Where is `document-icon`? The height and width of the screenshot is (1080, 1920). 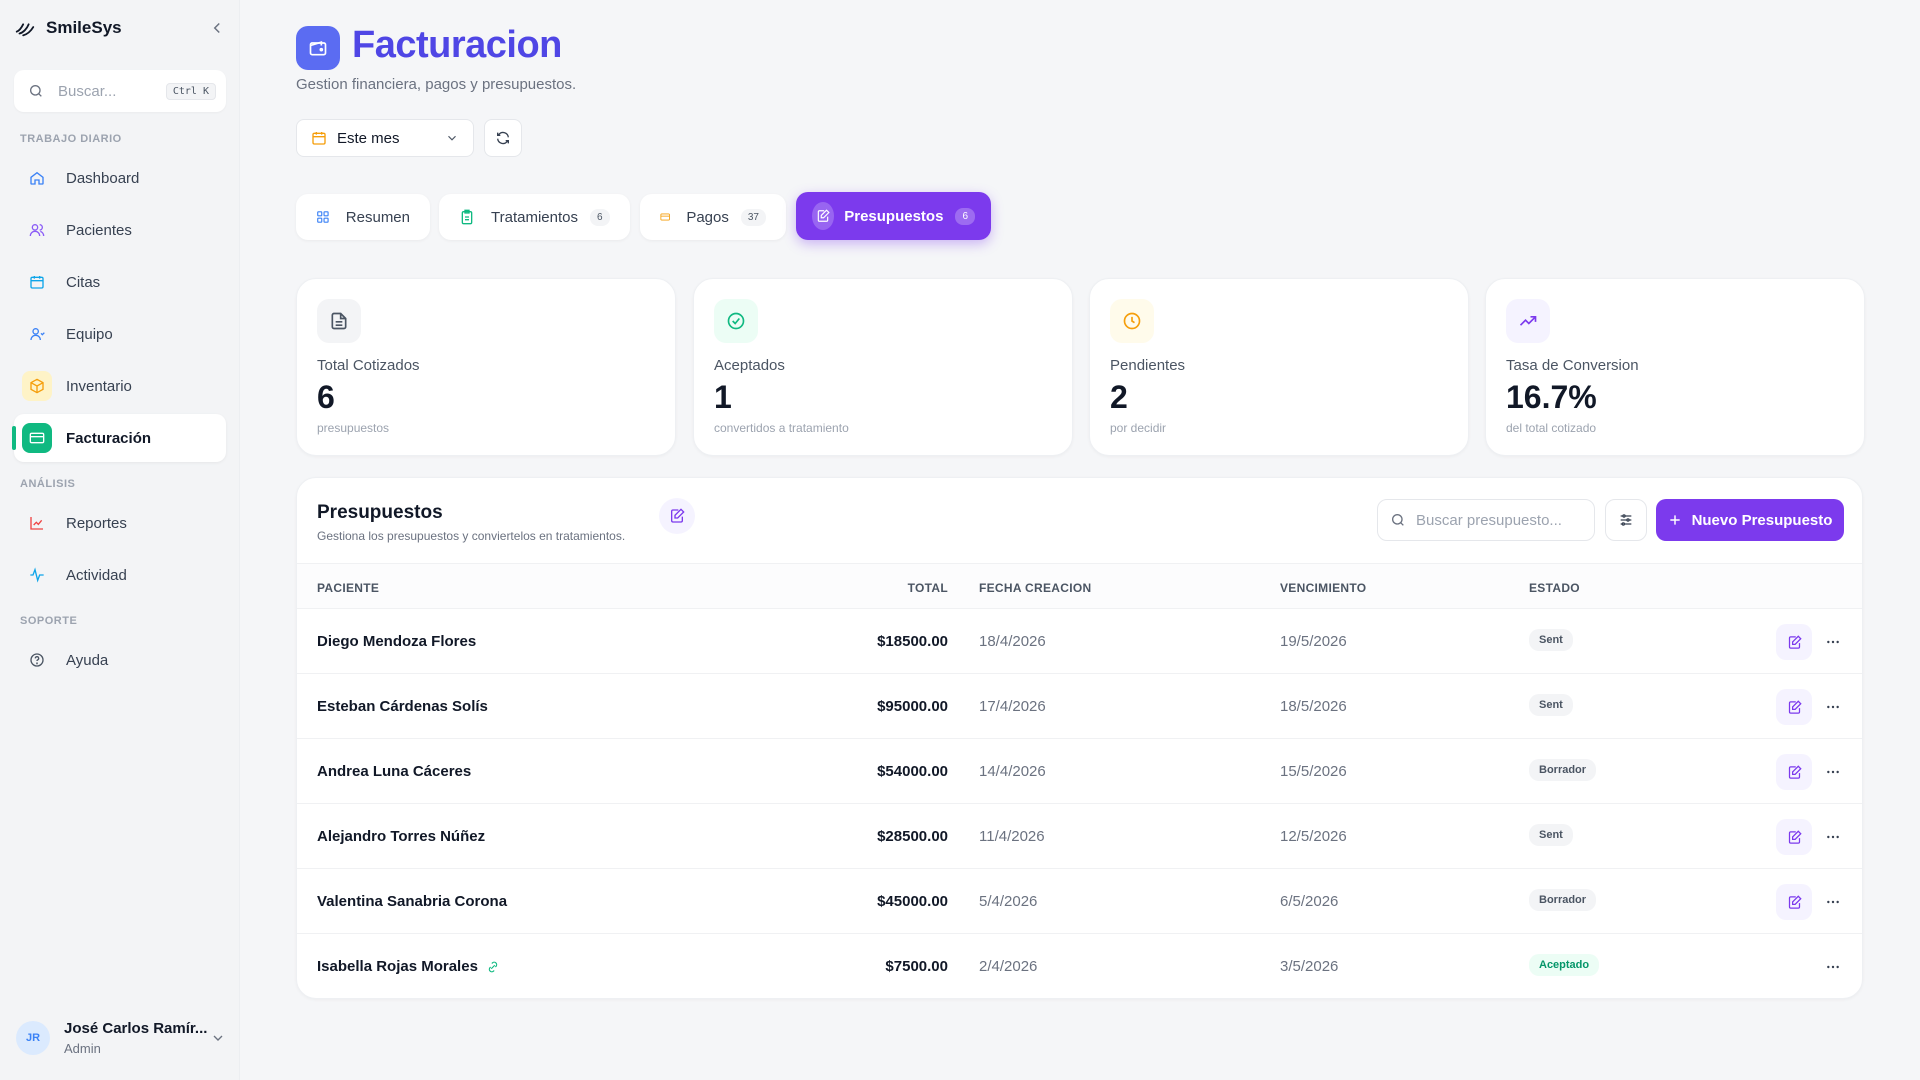 document-icon is located at coordinates (339, 321).